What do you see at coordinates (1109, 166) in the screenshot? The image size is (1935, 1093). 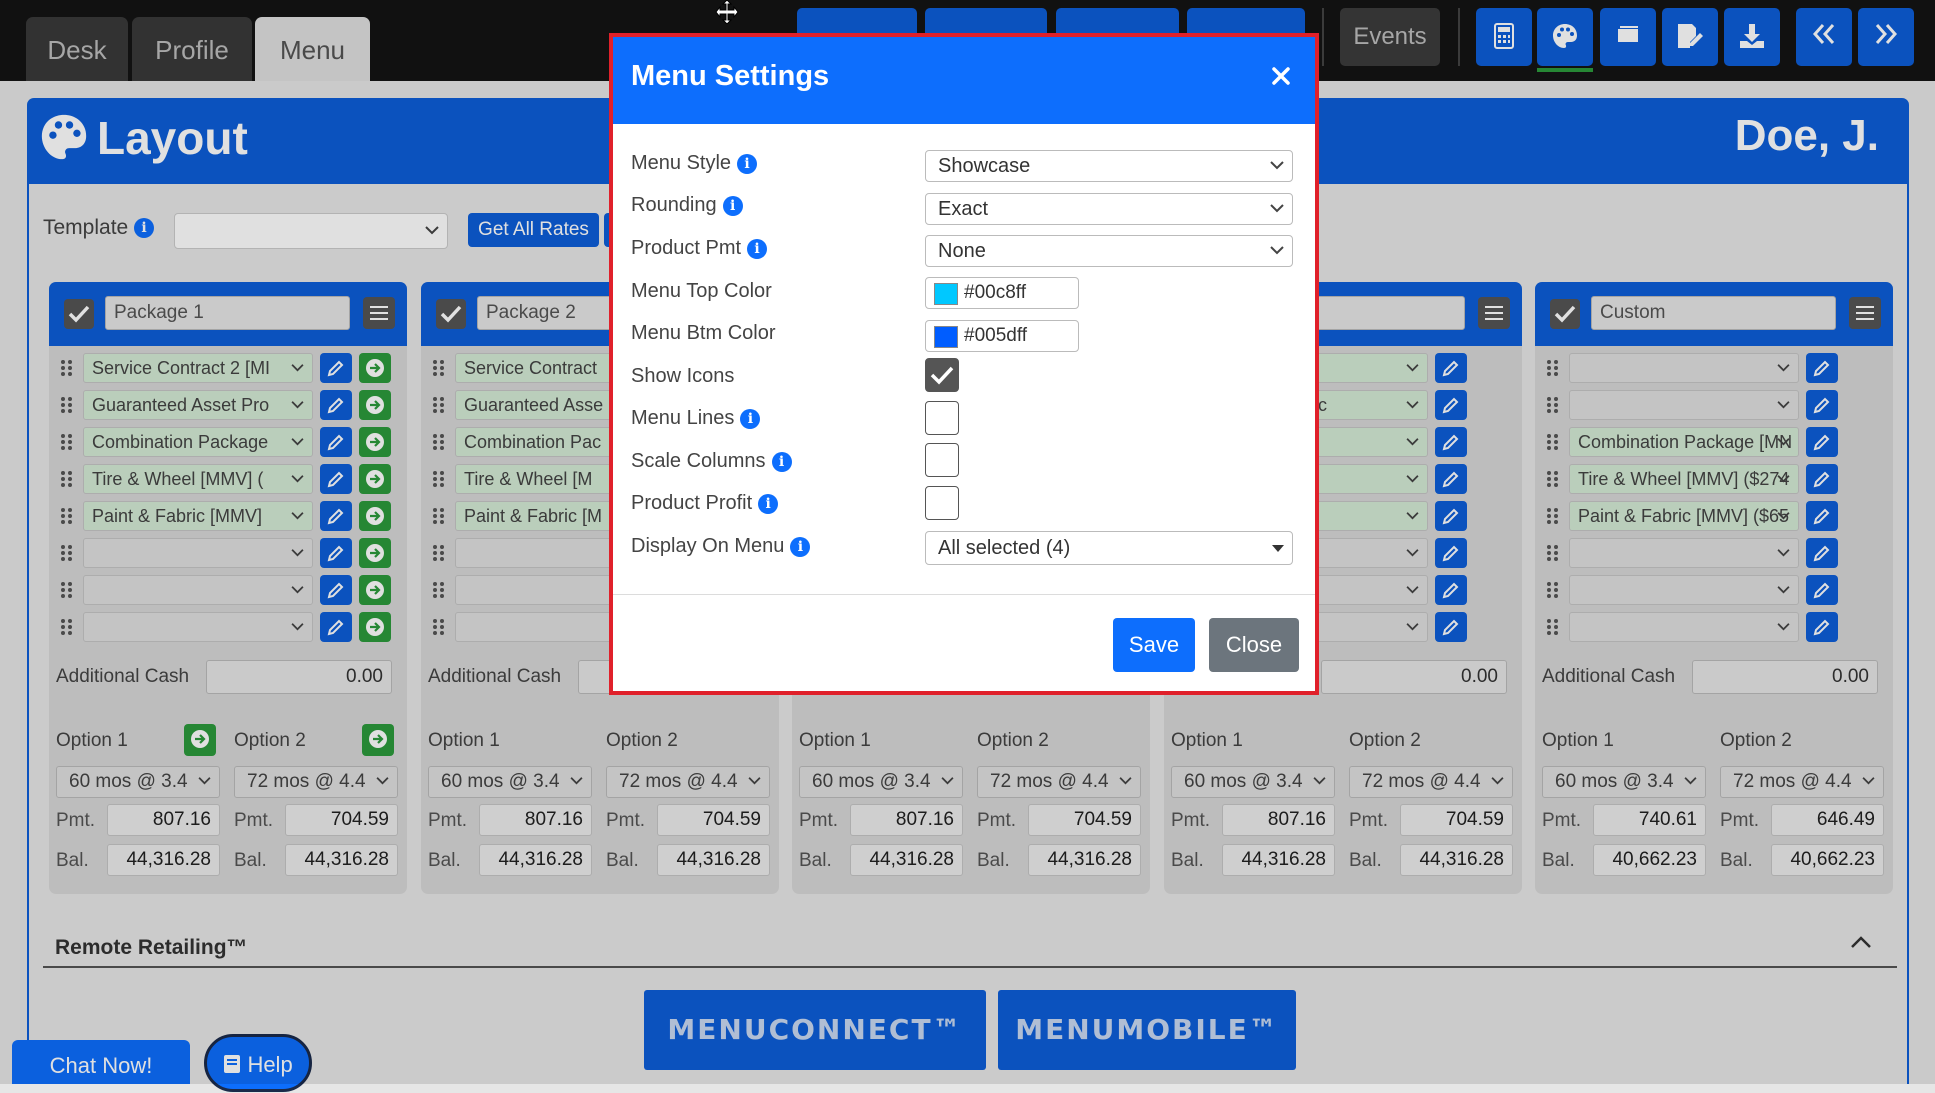 I see `menu-style-select: Showcase` at bounding box center [1109, 166].